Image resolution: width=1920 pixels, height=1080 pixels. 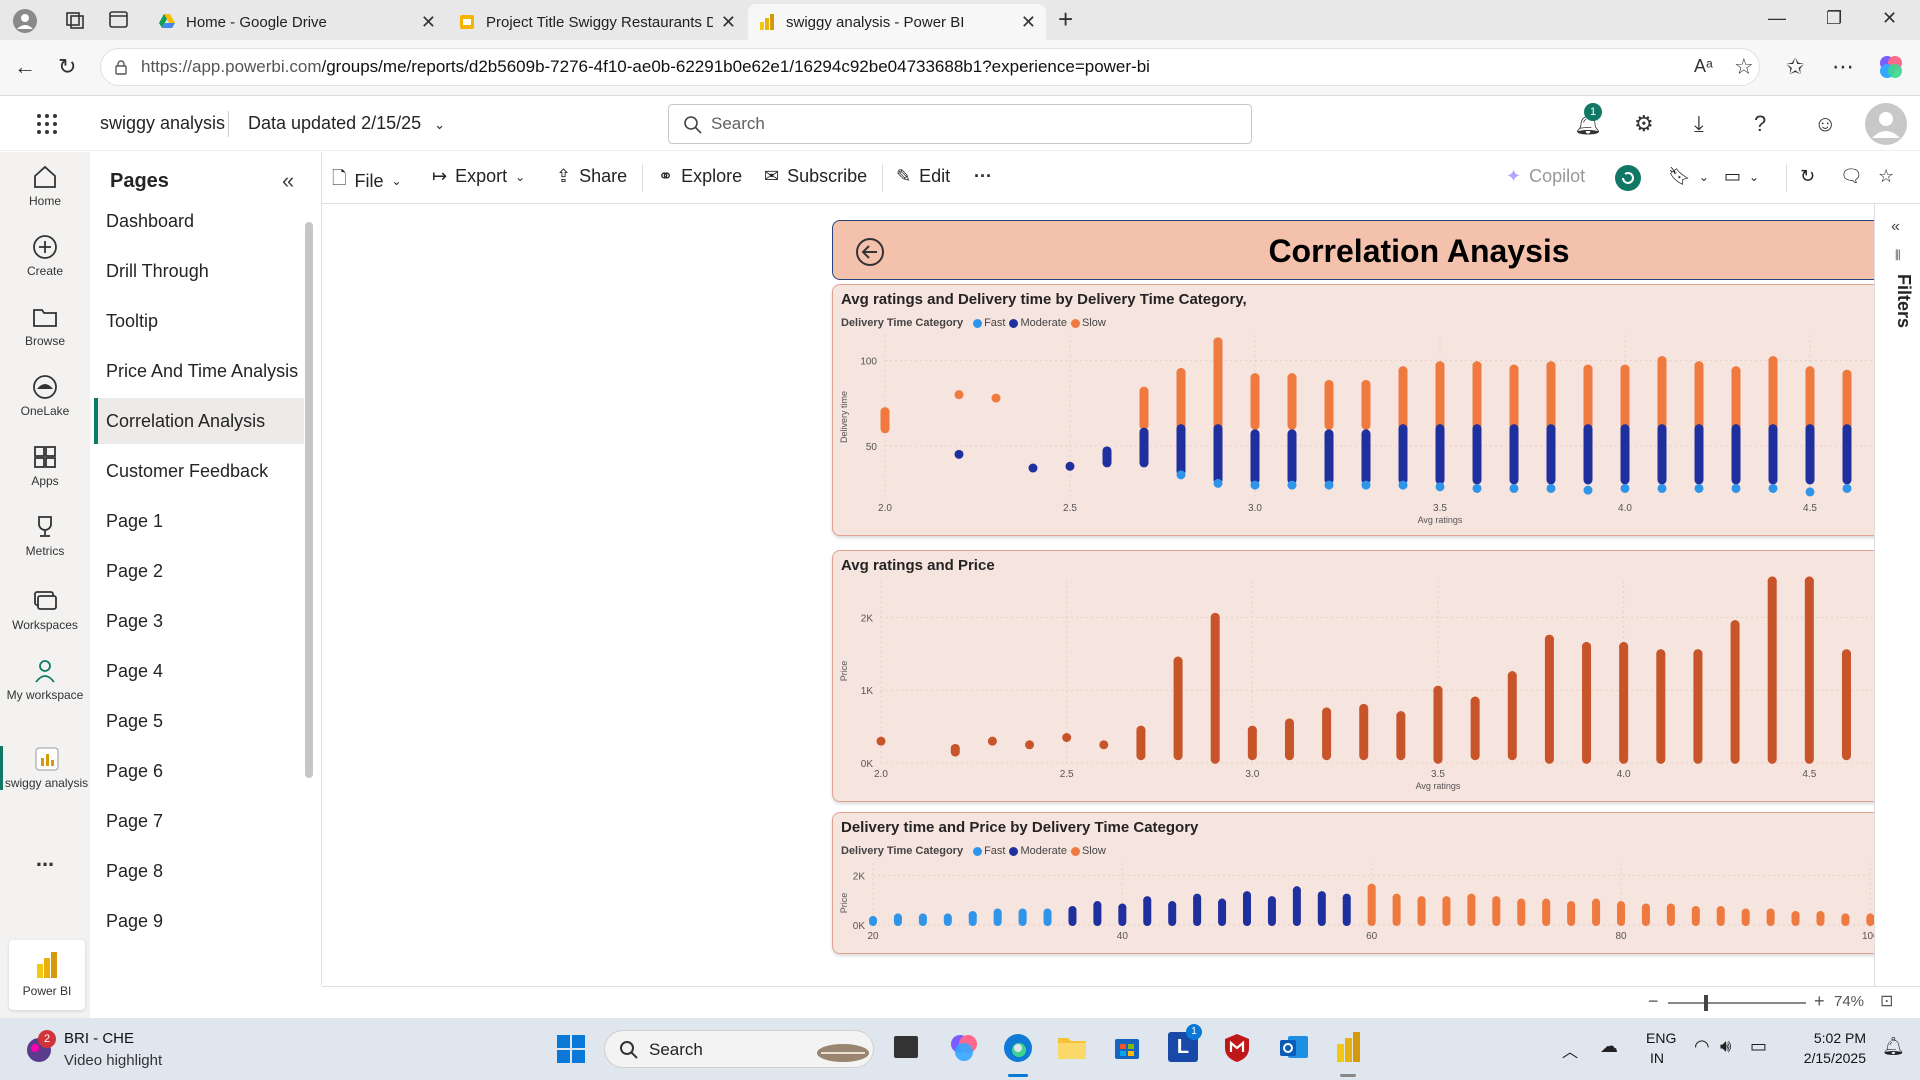 What do you see at coordinates (1294, 1047) in the screenshot?
I see `outlook-icon` at bounding box center [1294, 1047].